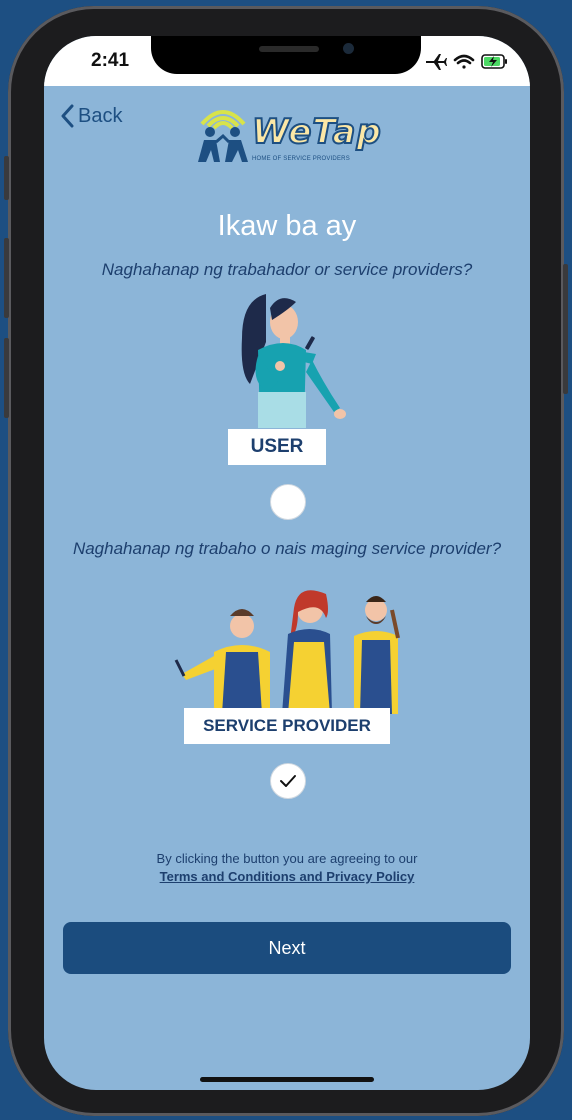 Image resolution: width=572 pixels, height=1120 pixels. I want to click on status-bar: 2:41, so click(287, 61).